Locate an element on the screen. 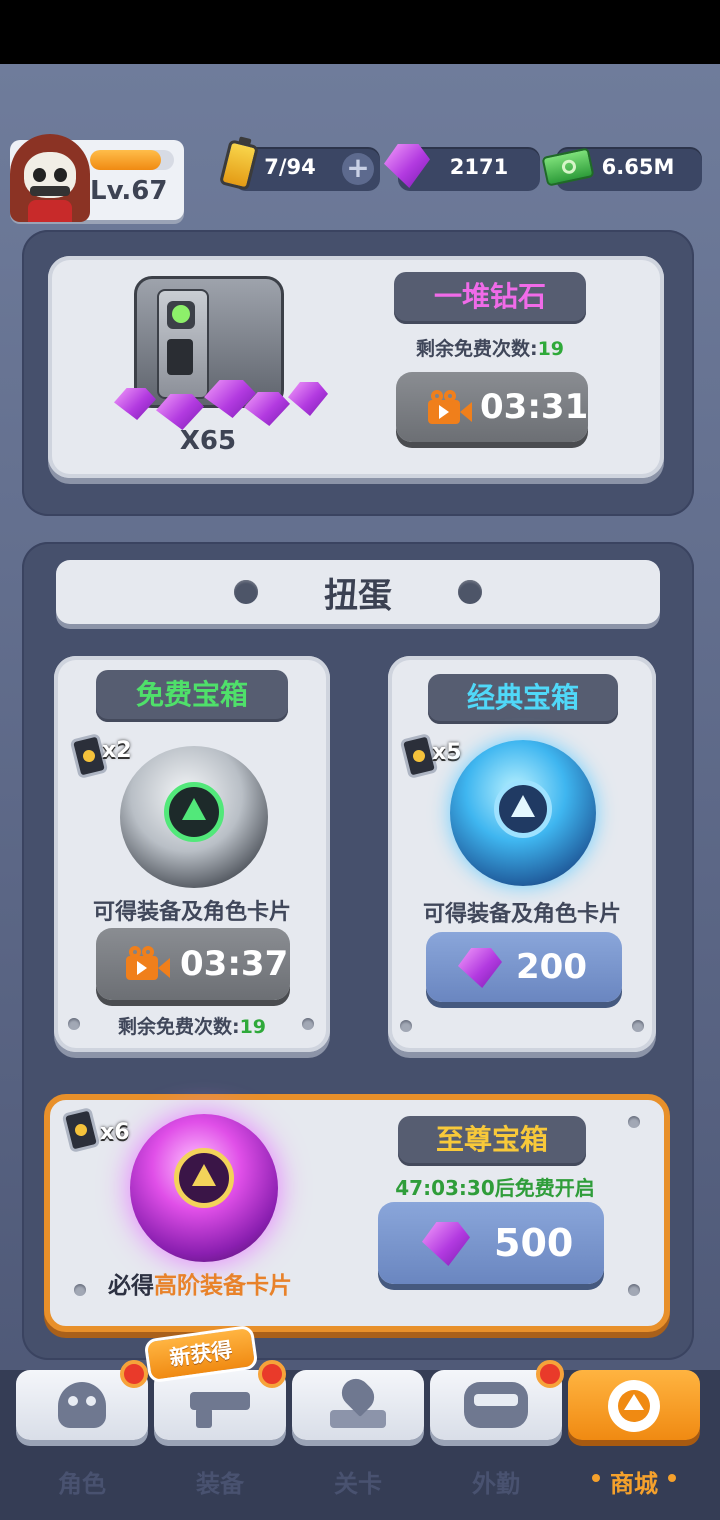 Image resolution: width=720 pixels, height=1520 pixels. gamepad-icon is located at coordinates (496, 1405).